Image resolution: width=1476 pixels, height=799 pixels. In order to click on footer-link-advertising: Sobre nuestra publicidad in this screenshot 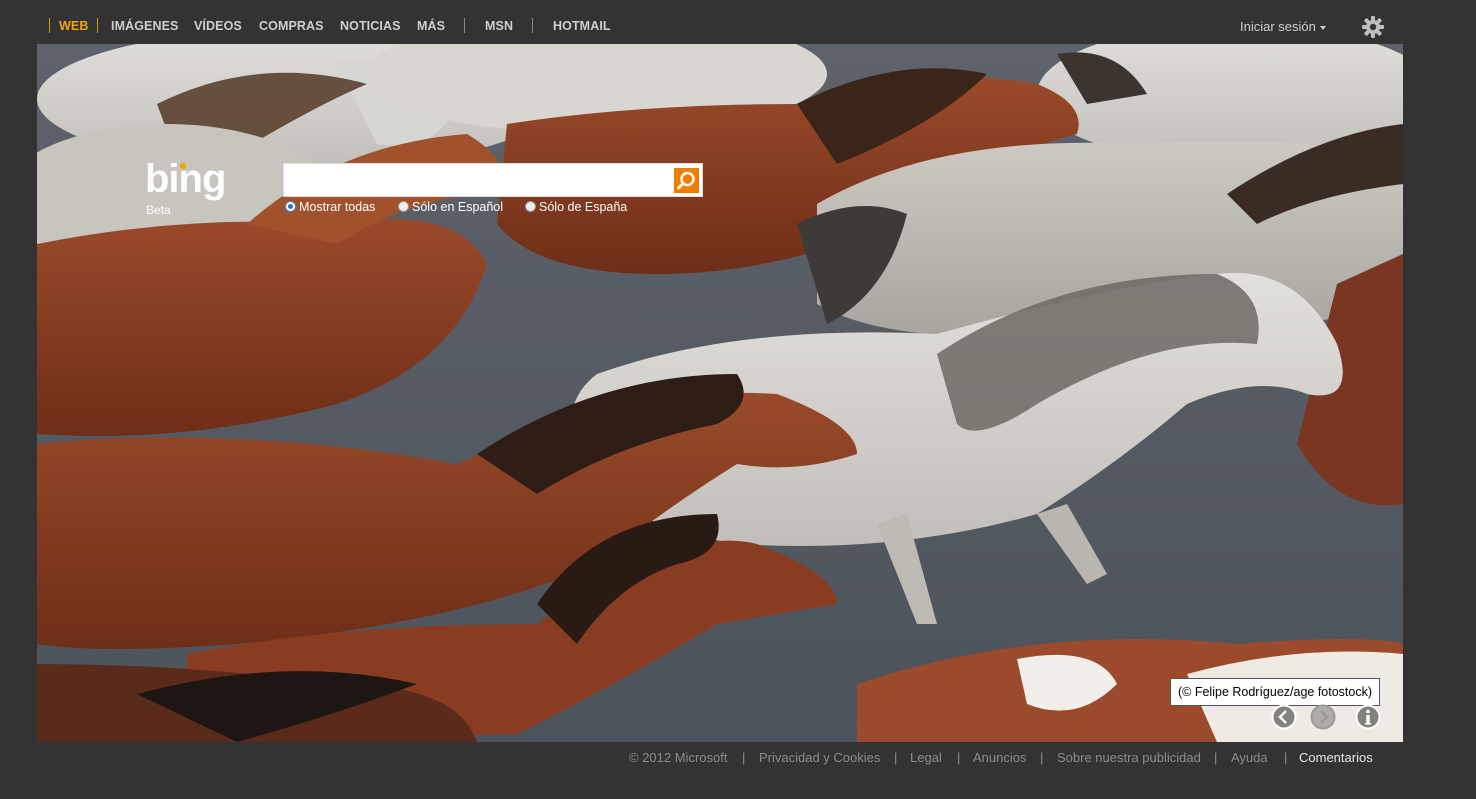, I will do `click(1129, 757)`.